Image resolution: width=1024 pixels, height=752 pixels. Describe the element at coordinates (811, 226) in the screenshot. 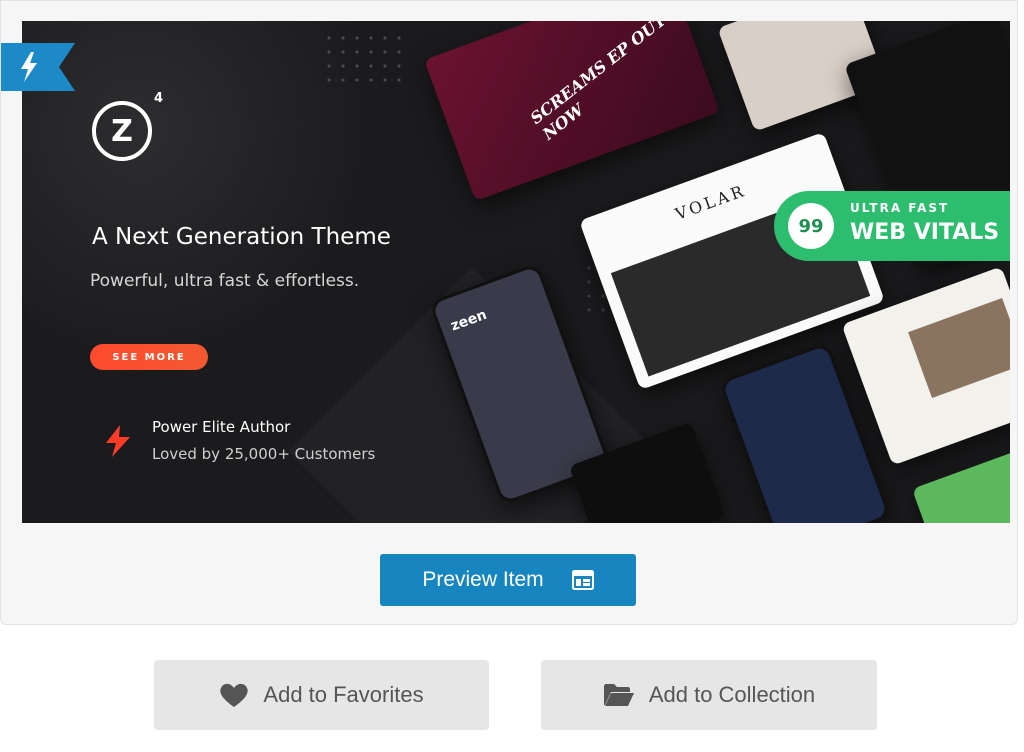

I see `vitals-score: 99` at that location.